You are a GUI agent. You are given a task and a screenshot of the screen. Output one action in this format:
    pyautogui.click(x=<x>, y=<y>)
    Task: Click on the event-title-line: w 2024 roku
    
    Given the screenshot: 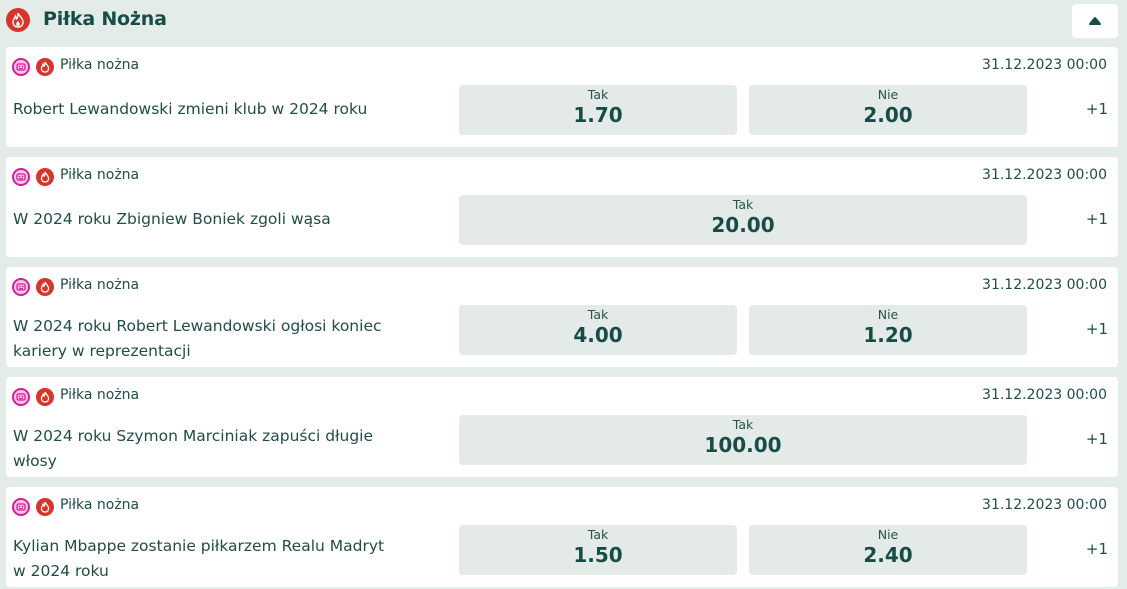 What is the action you would take?
    pyautogui.click(x=61, y=571)
    